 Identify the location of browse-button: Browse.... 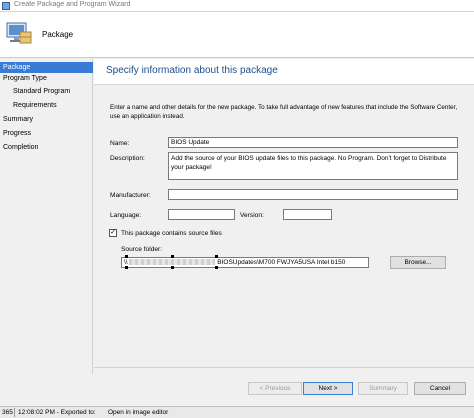
(418, 262).